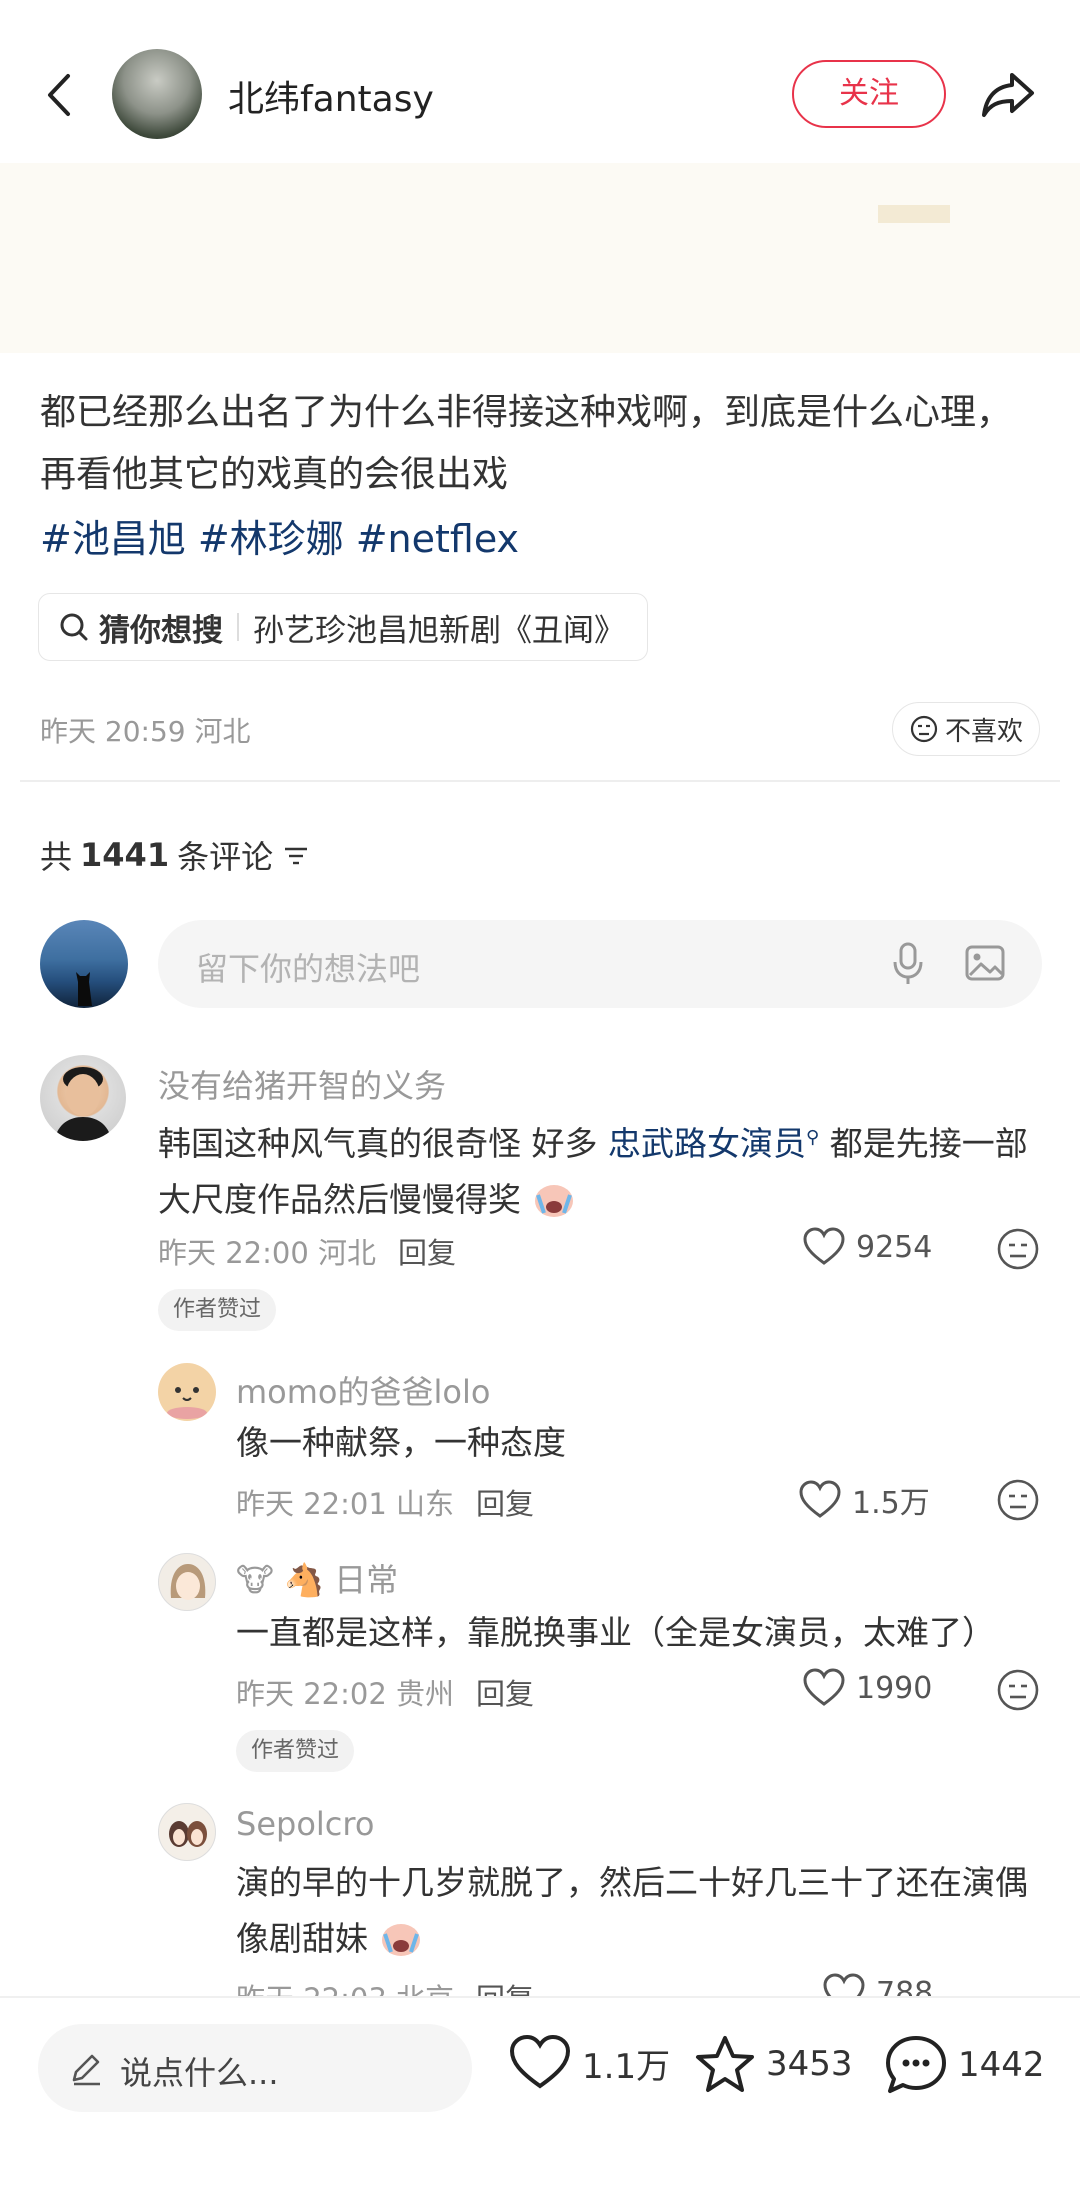 Image resolution: width=1080 pixels, height=2212 pixels. I want to click on like-button: 9254, so click(867, 1247).